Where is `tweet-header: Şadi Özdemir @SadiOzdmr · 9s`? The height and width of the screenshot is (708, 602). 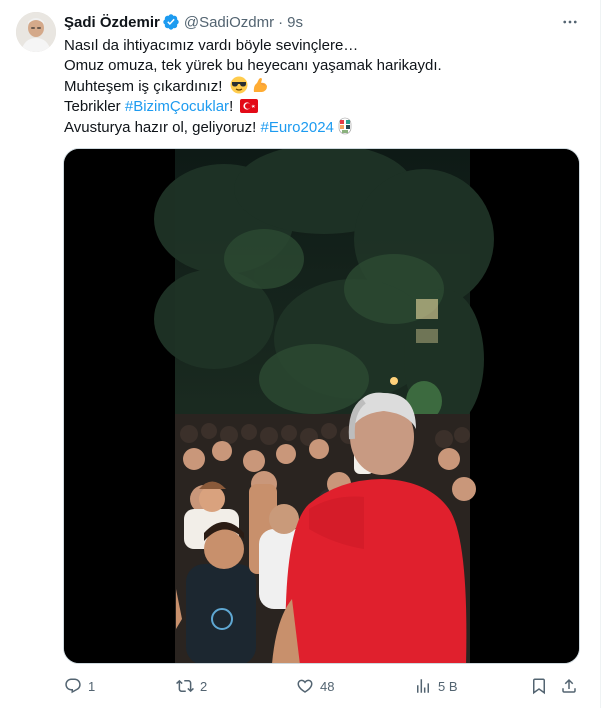 tweet-header: Şadi Özdemir @SadiOzdmr · 9s is located at coordinates (183, 22).